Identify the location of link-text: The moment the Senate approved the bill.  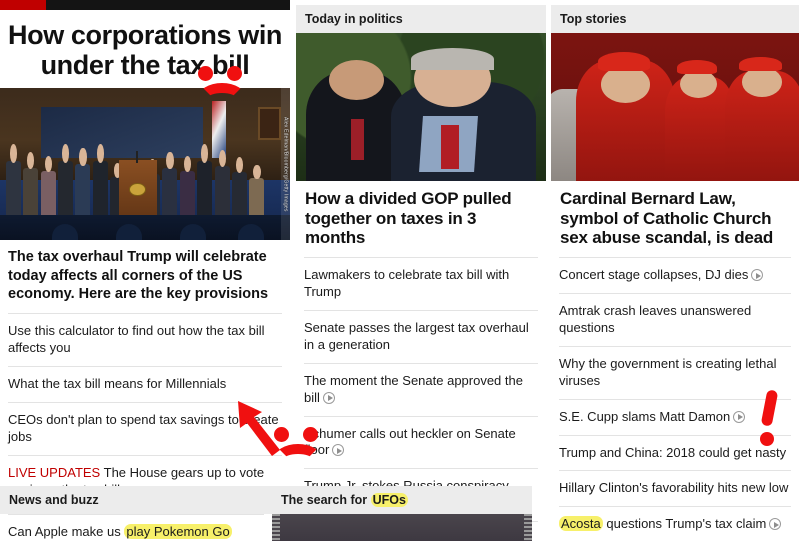
(413, 388).